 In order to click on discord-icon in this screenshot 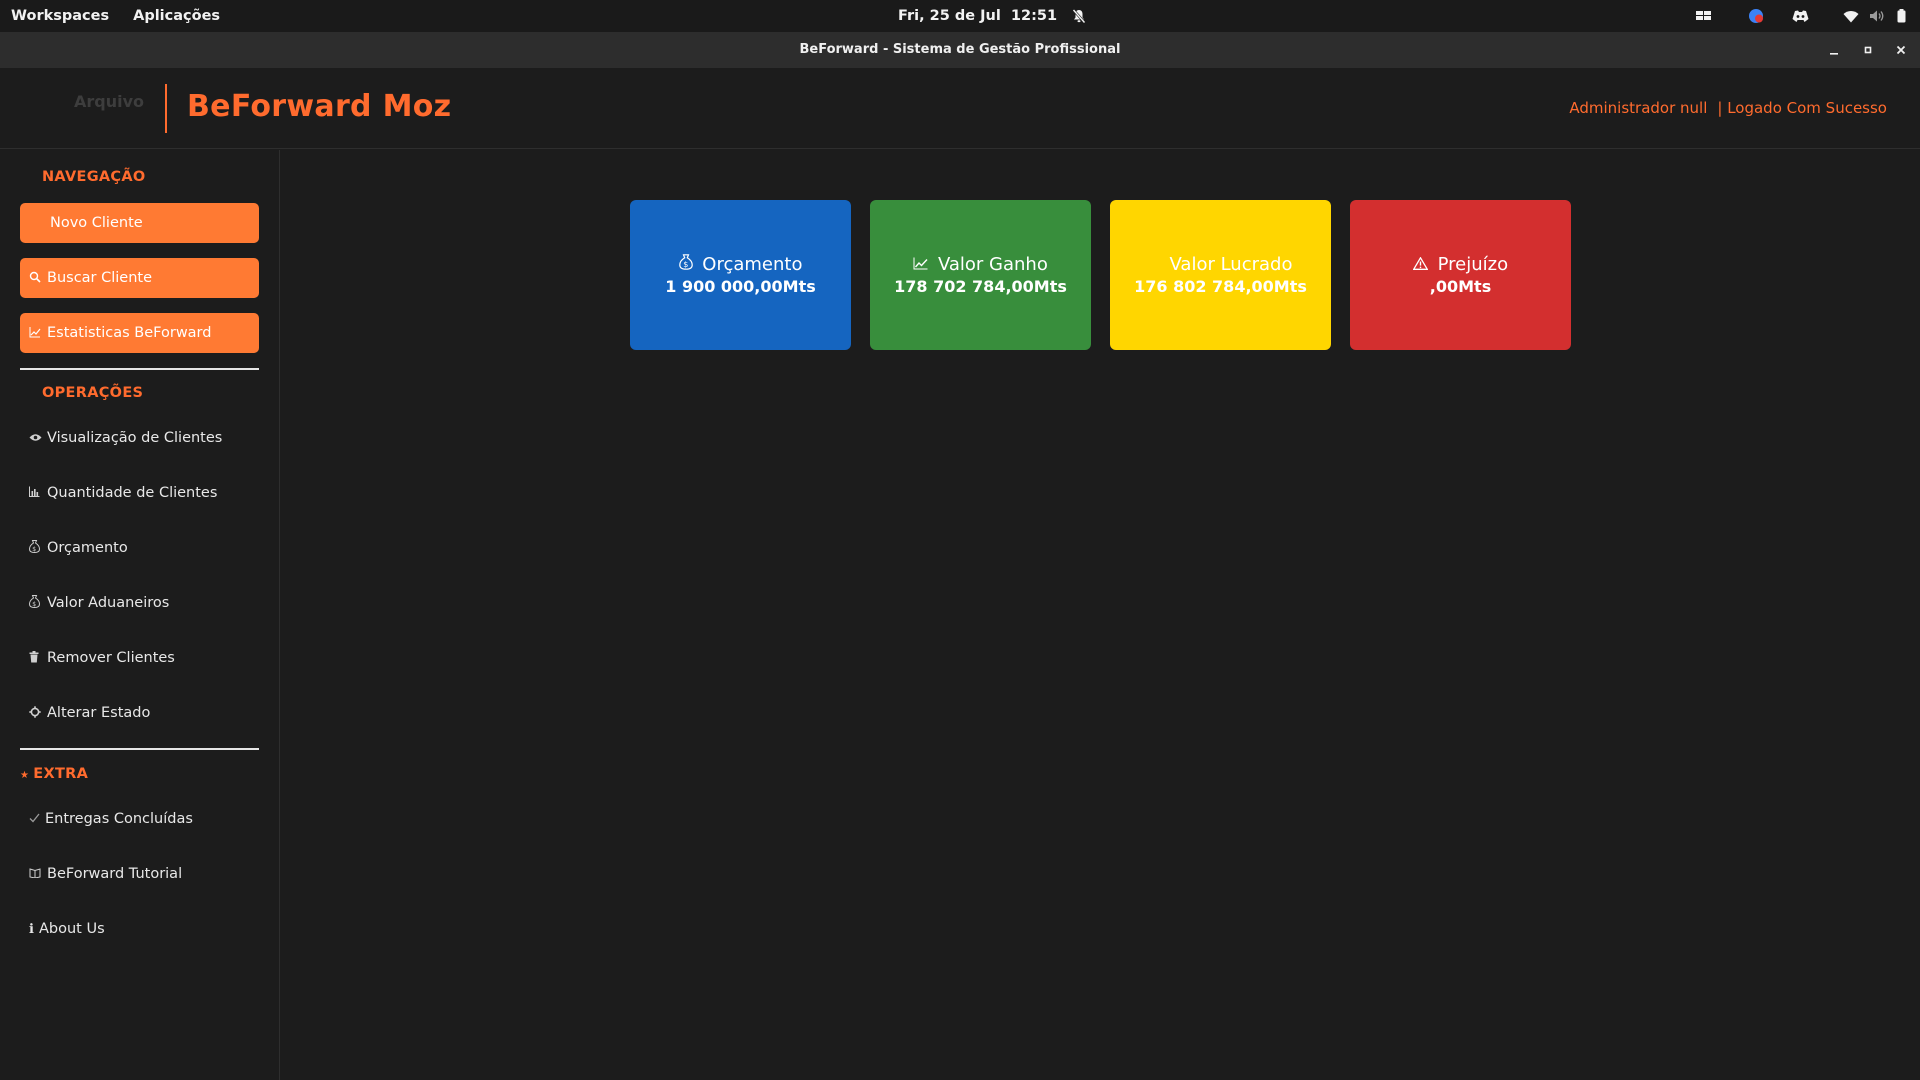, I will do `click(1800, 16)`.